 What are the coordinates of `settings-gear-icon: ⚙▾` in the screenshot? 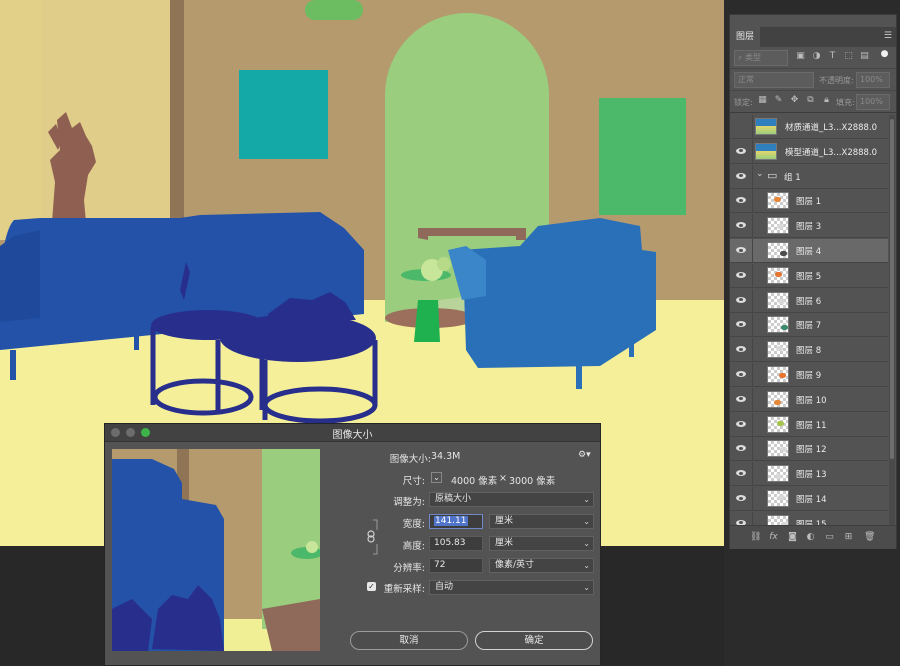 It's located at (584, 455).